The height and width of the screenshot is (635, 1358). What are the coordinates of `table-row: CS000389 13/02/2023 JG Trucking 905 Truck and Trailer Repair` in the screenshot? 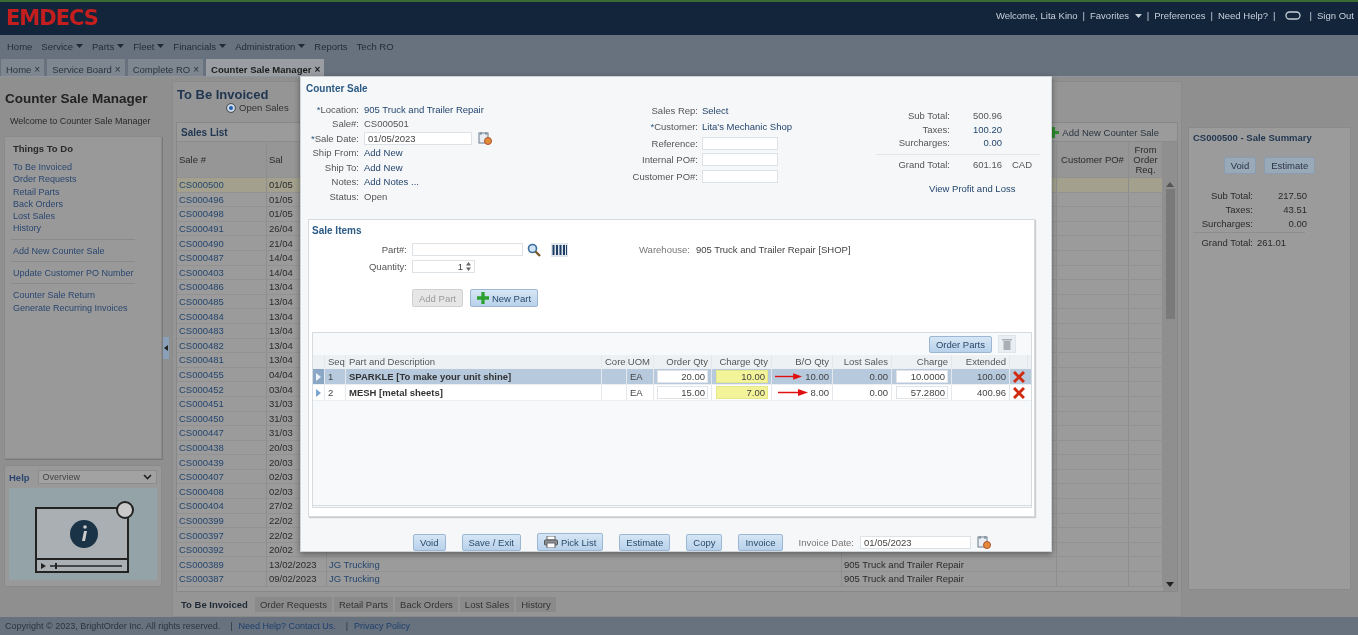 It's located at (670, 565).